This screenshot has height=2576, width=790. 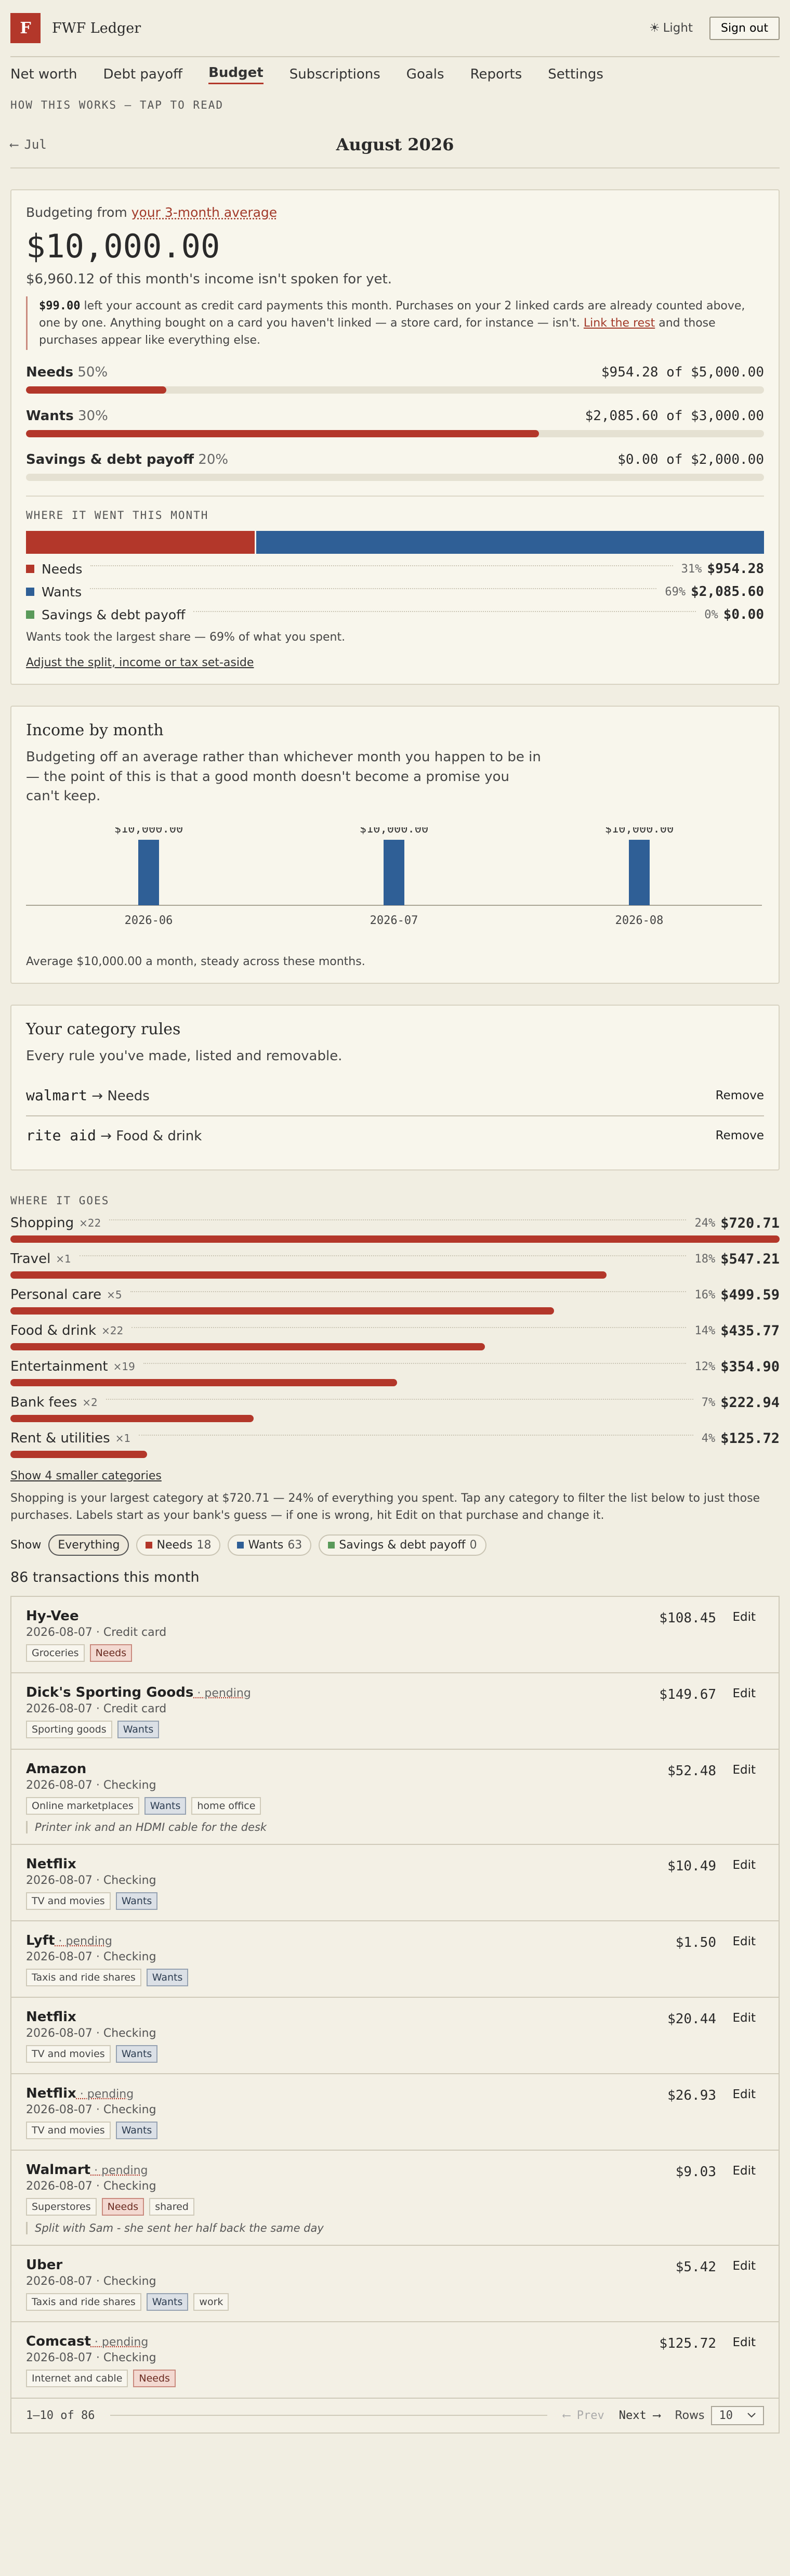 What do you see at coordinates (141, 542) in the screenshot?
I see `share-segment-needs` at bounding box center [141, 542].